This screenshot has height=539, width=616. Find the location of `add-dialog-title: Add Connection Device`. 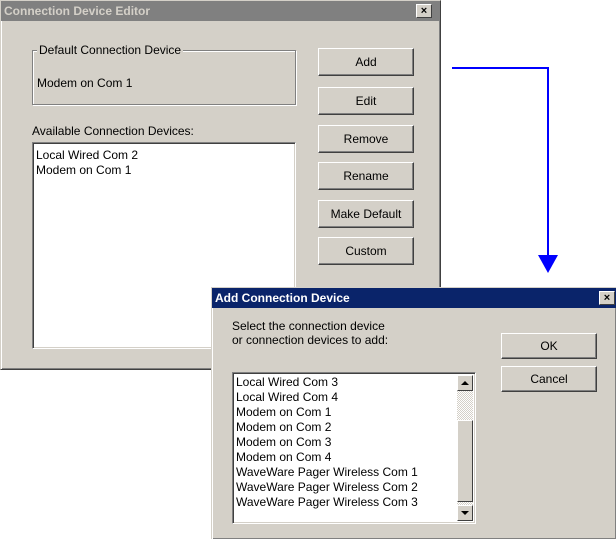

add-dialog-title: Add Connection Device is located at coordinates (282, 298).